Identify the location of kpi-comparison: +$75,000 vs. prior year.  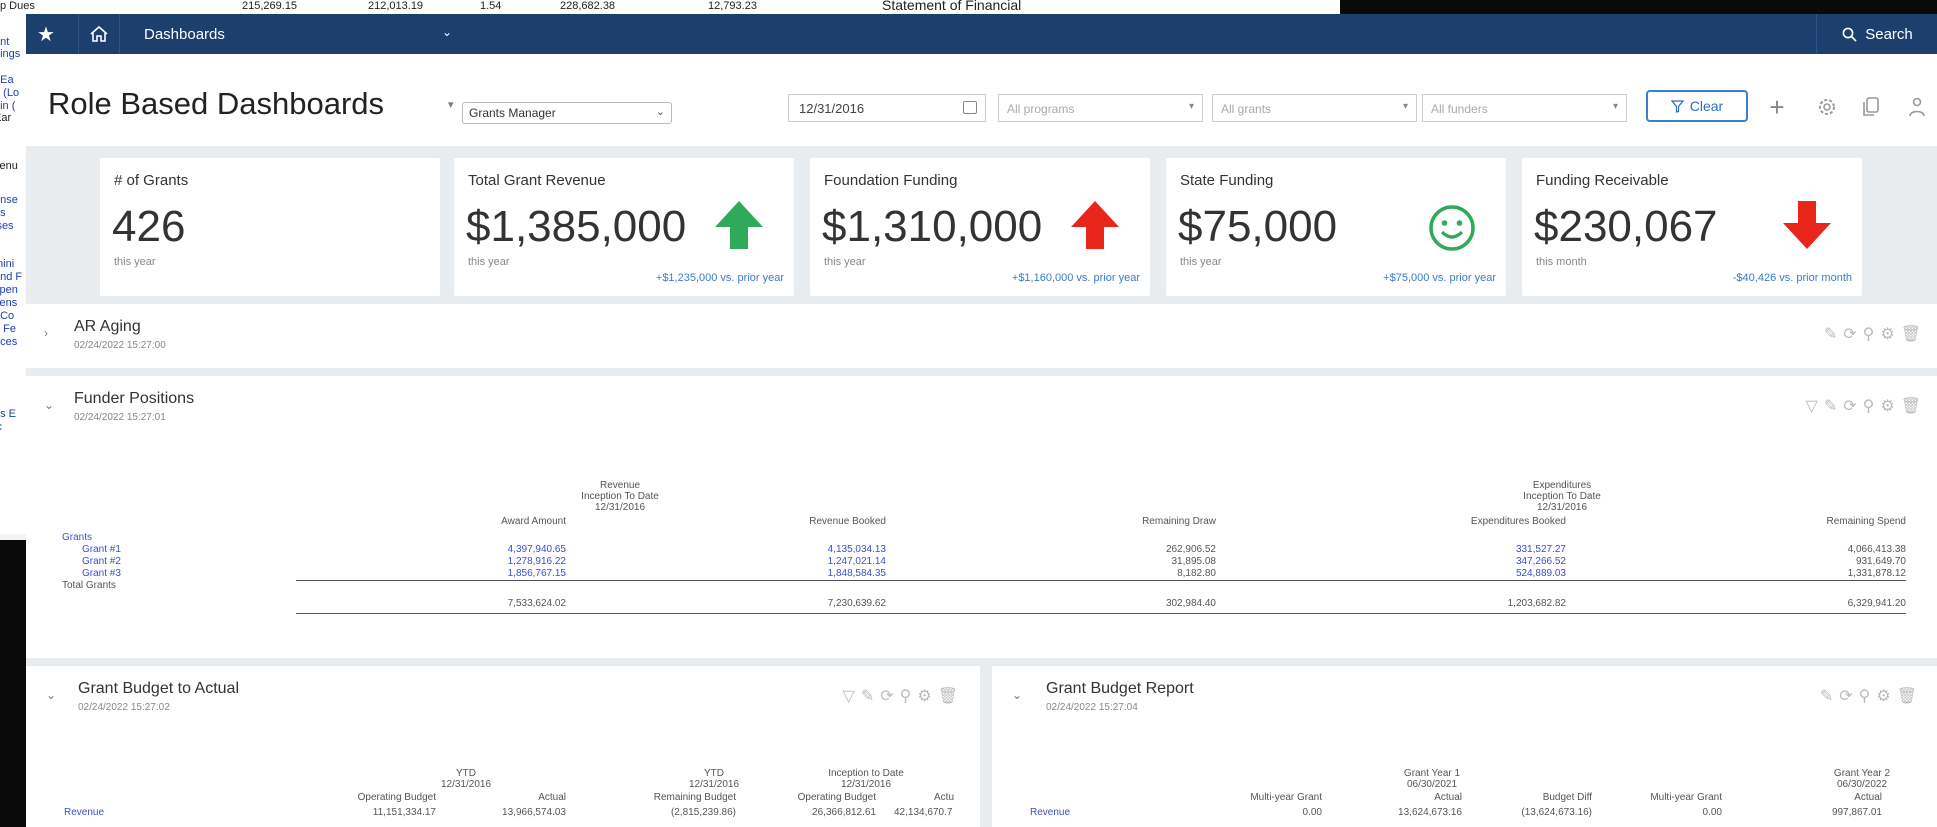
(1439, 278).